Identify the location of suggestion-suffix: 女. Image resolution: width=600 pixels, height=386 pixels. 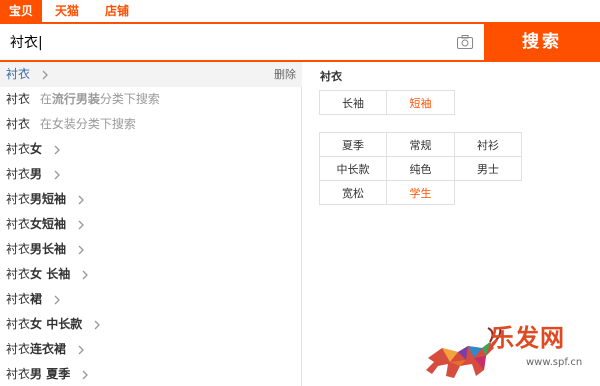
(36, 149).